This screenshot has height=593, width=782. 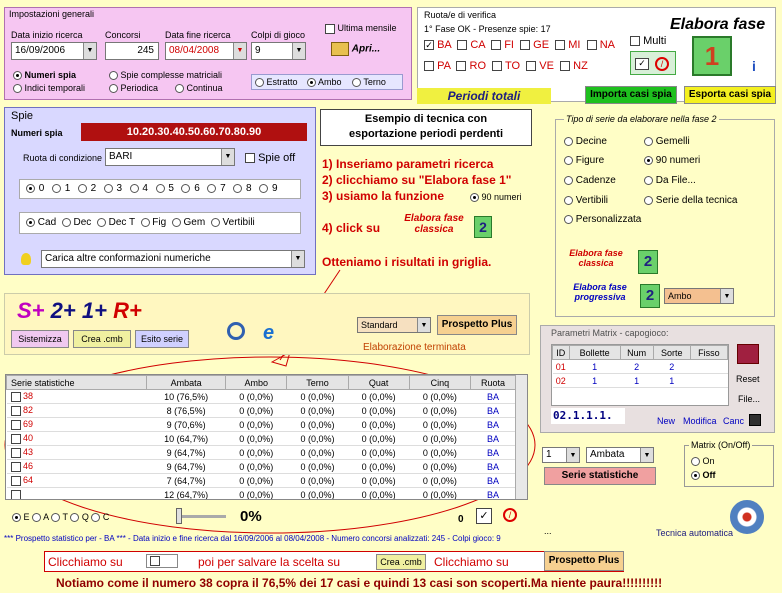 I want to click on matrix-code: 02.1.1.1., so click(x=588, y=416).